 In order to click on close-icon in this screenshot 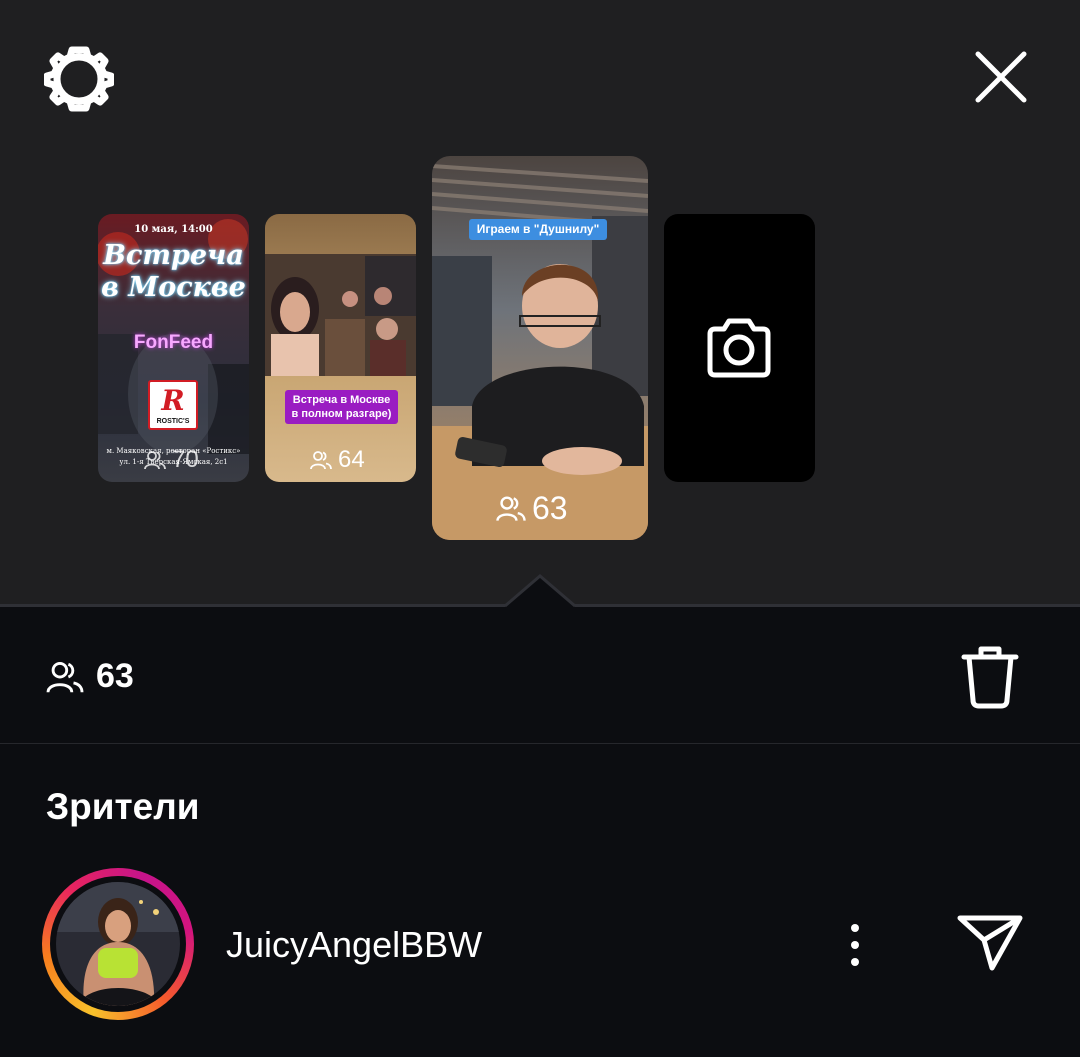, I will do `click(1001, 77)`.